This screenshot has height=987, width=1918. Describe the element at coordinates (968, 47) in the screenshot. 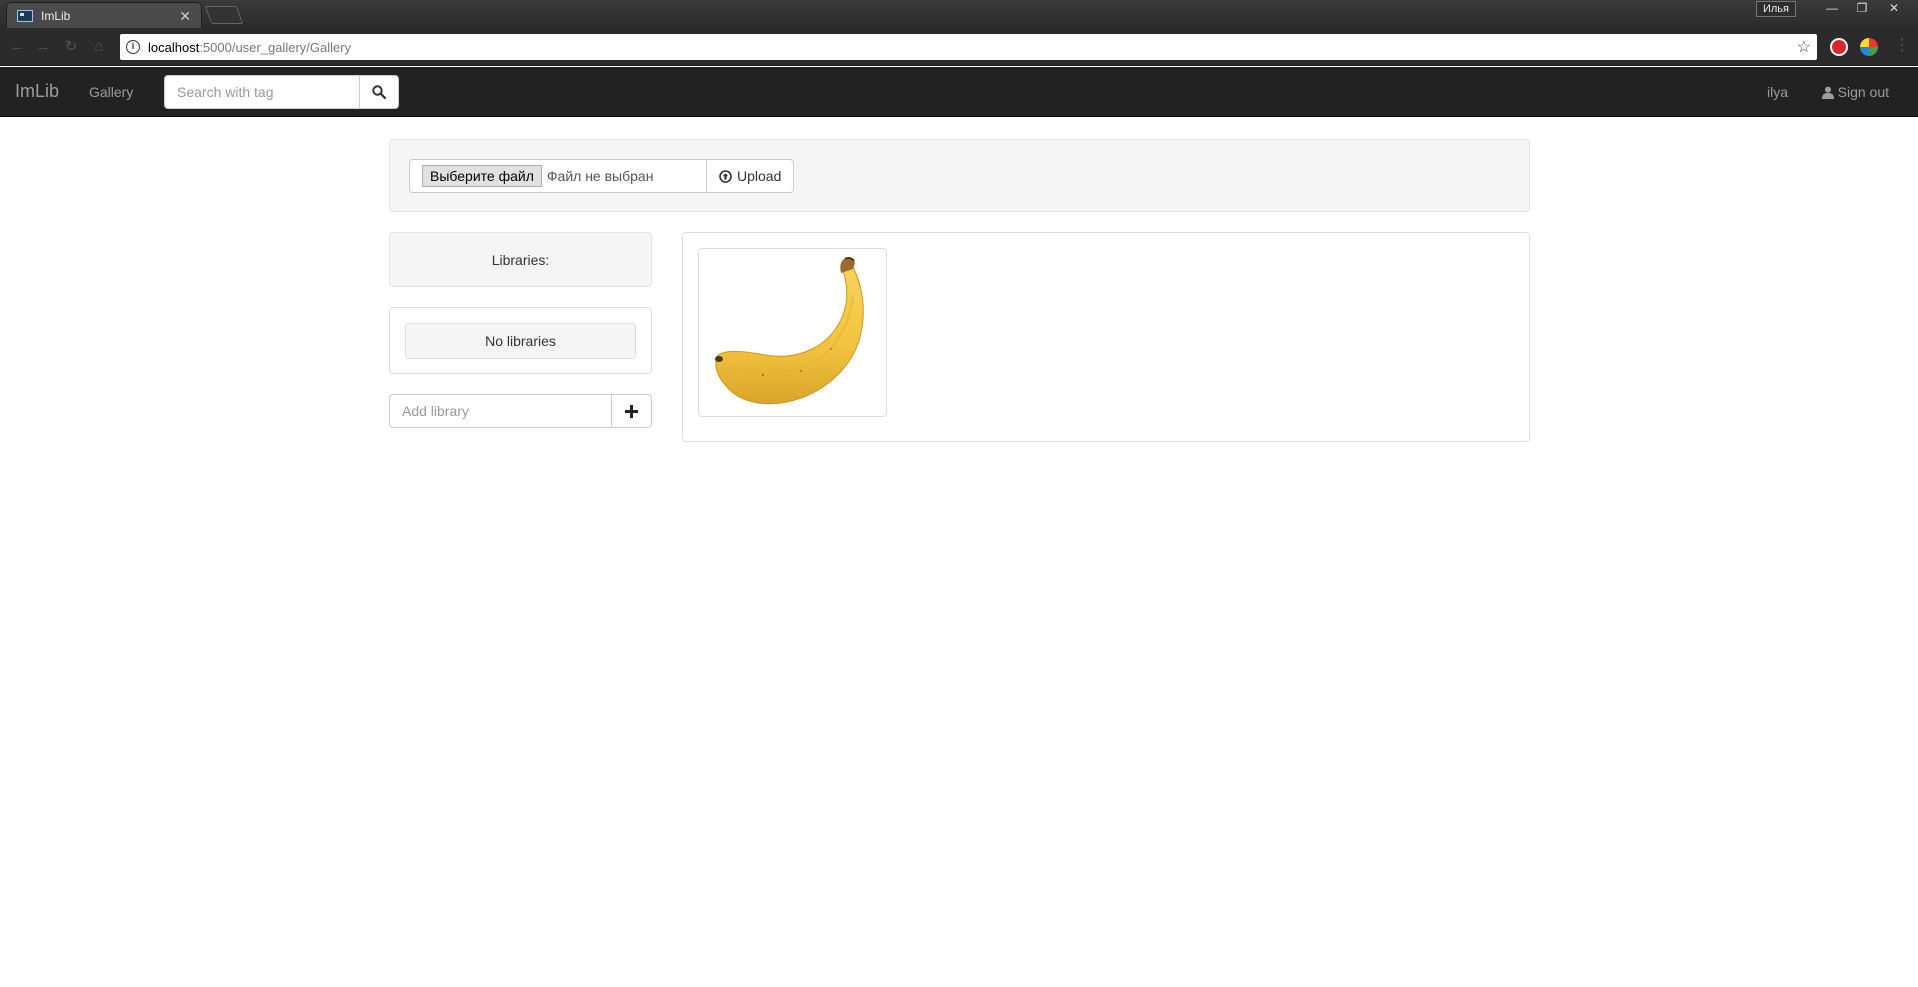

I see `address-bar: i localhost:5000/user_gallery/Gallery ☆` at that location.